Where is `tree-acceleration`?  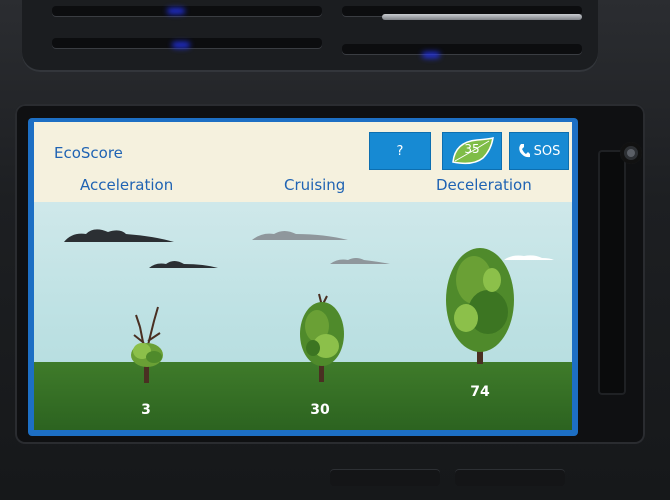
tree-acceleration is located at coordinates (147, 344).